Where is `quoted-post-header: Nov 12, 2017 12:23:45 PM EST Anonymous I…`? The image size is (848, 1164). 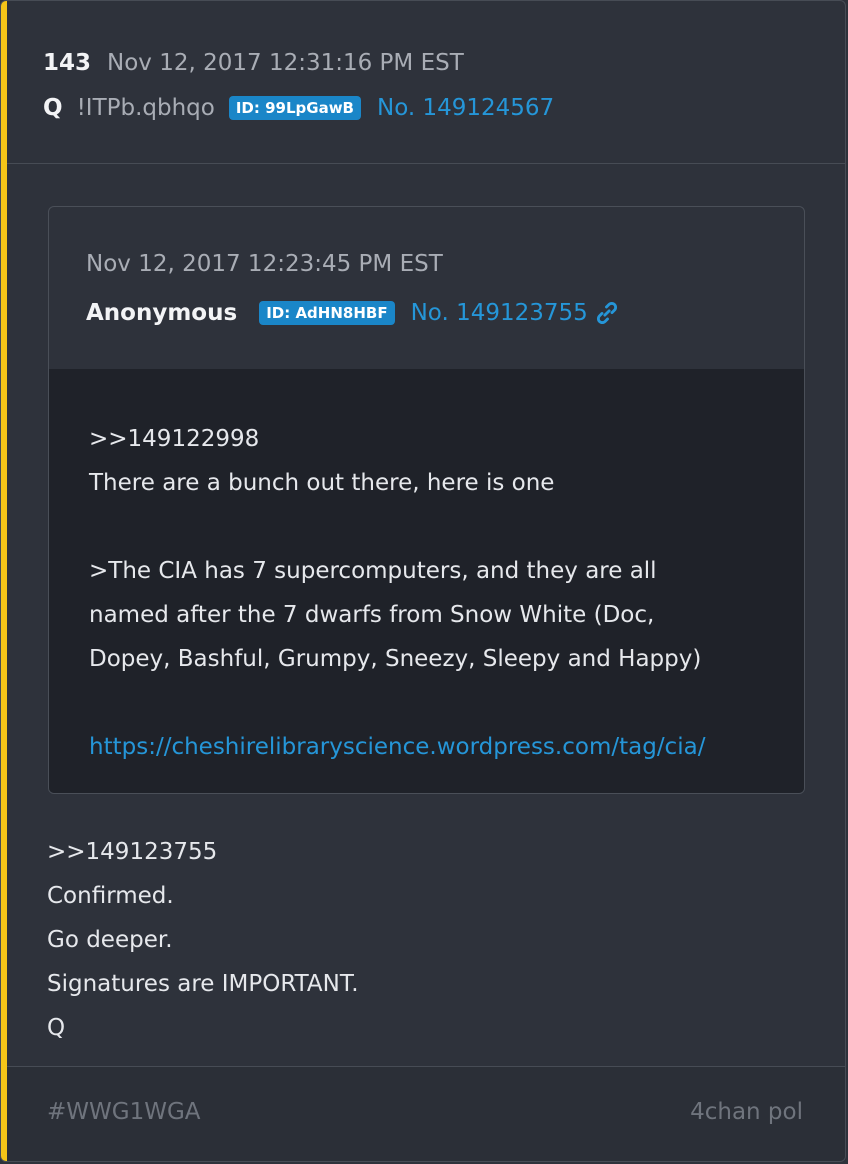 quoted-post-header: Nov 12, 2017 12:23:45 PM EST Anonymous I… is located at coordinates (426, 288).